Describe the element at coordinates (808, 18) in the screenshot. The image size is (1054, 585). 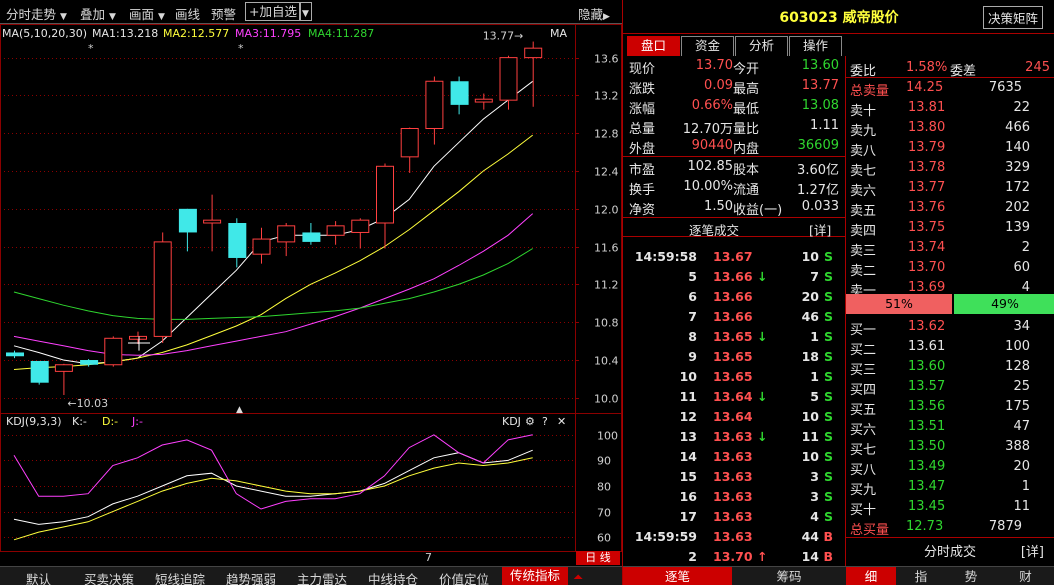
I see `stock-code: 603023` at that location.